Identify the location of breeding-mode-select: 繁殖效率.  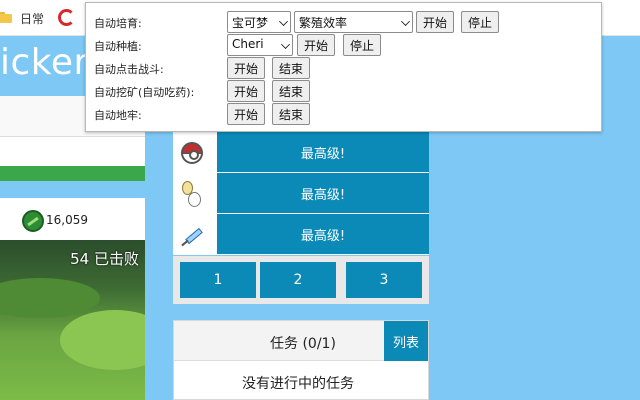
(353, 22).